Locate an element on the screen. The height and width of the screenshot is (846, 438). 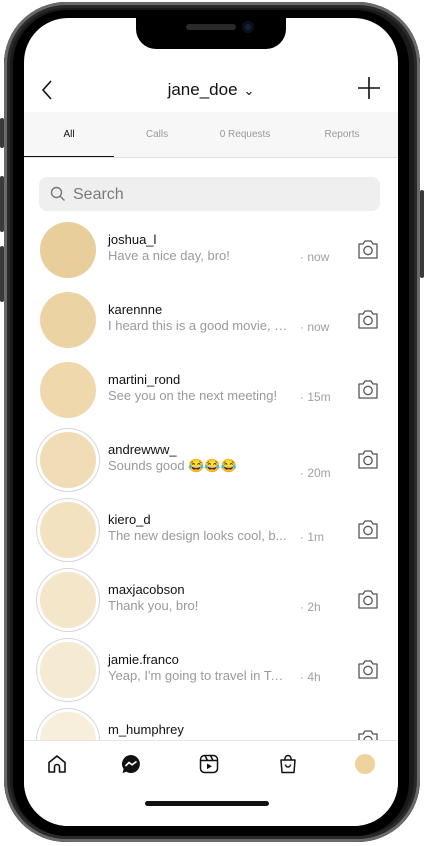
power-button is located at coordinates (422, 234).